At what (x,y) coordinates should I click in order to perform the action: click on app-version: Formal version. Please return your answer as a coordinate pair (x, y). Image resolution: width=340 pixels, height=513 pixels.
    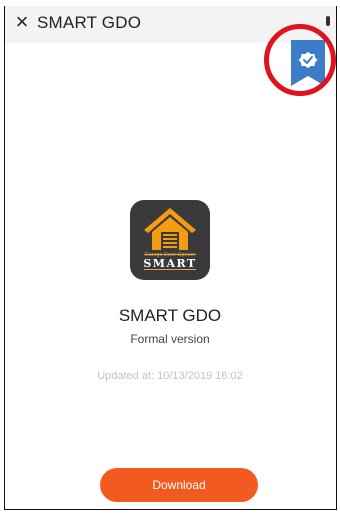
    Looking at the image, I should click on (170, 339).